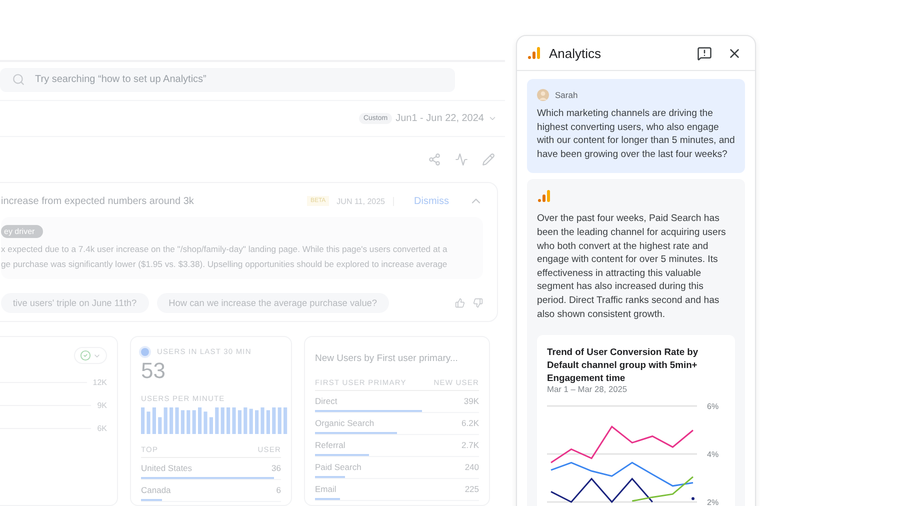 The width and height of the screenshot is (900, 506). Describe the element at coordinates (276, 468) in the screenshot. I see `table-cell: 36` at that location.